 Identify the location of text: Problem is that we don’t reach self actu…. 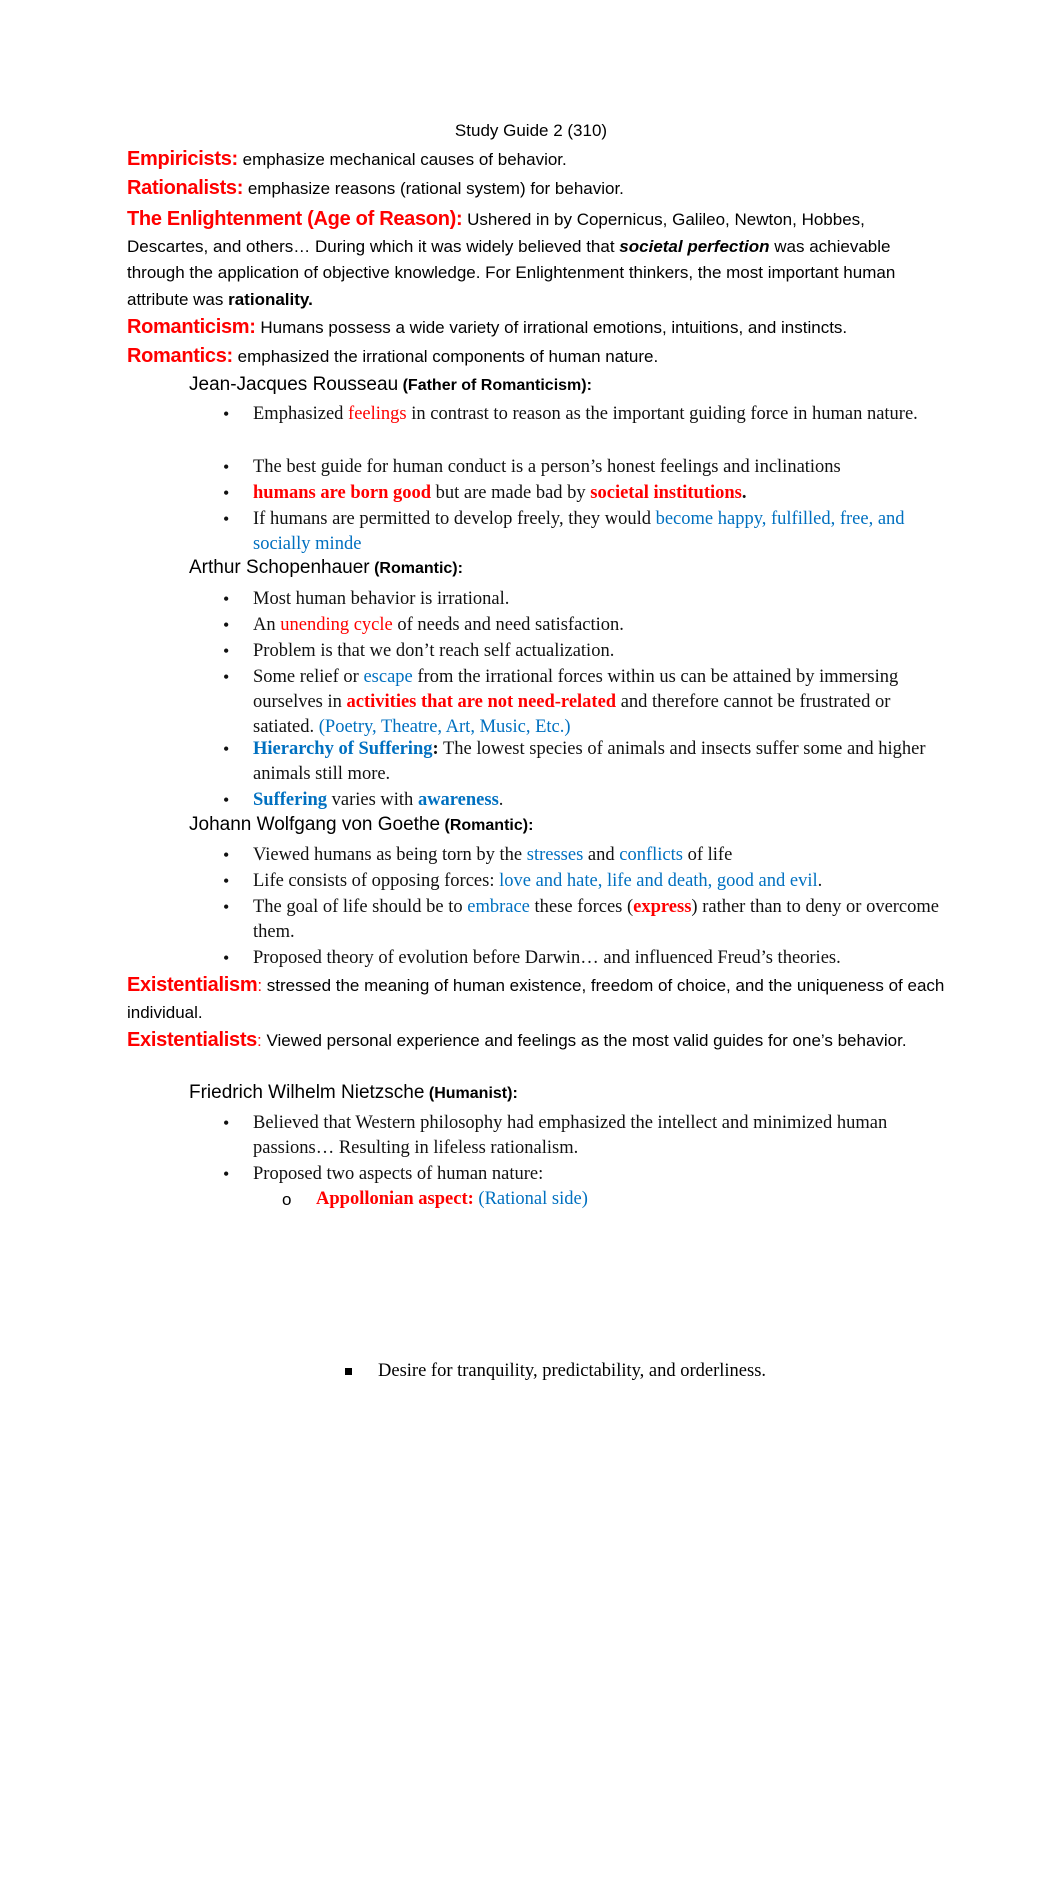
(434, 651).